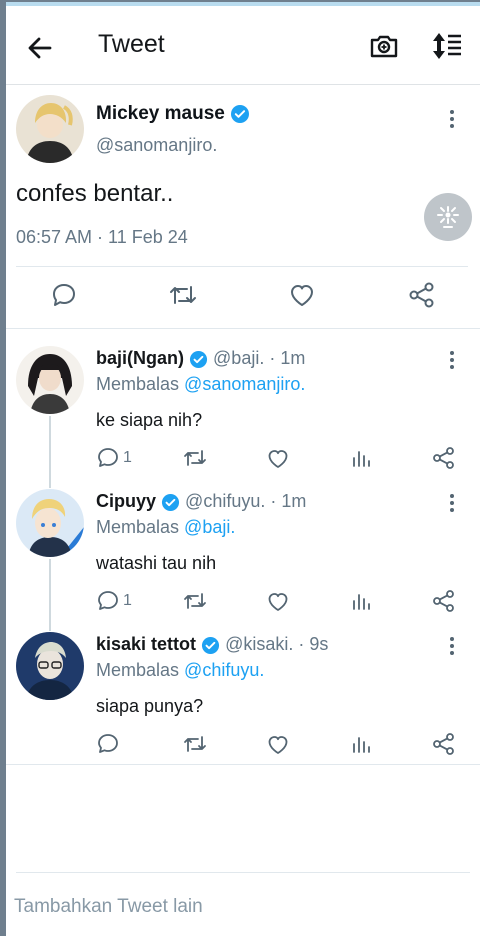  I want to click on mention-link: @baji., so click(209, 527).